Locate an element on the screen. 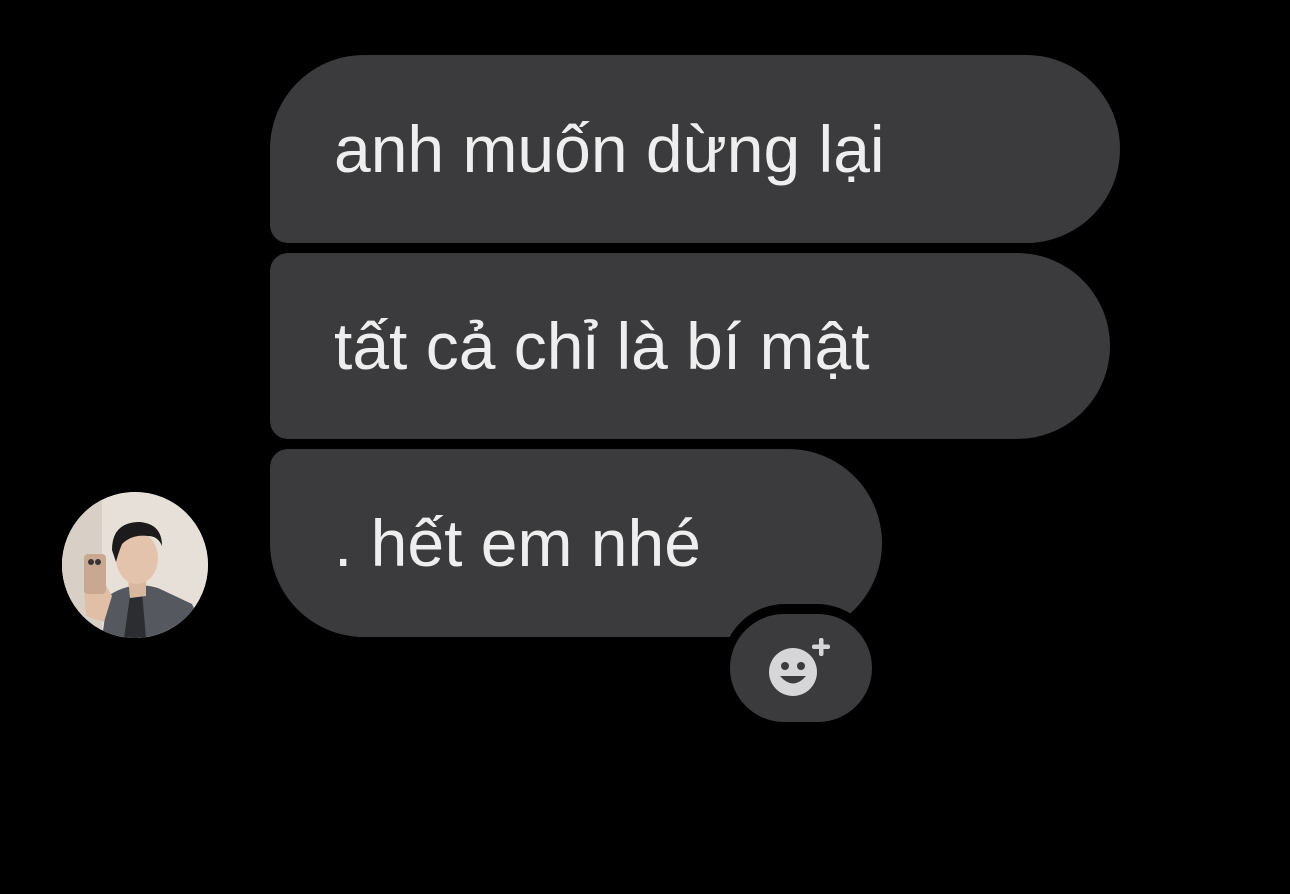  reaction-button-ring is located at coordinates (801, 667).